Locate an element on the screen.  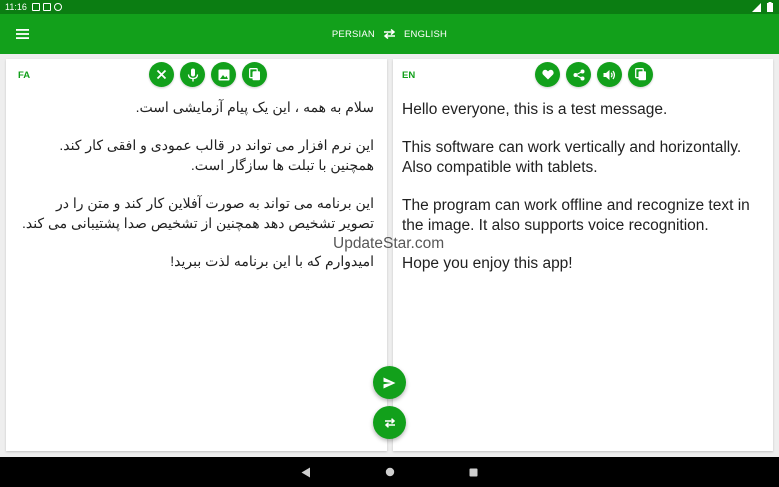
clear-button is located at coordinates (161, 74).